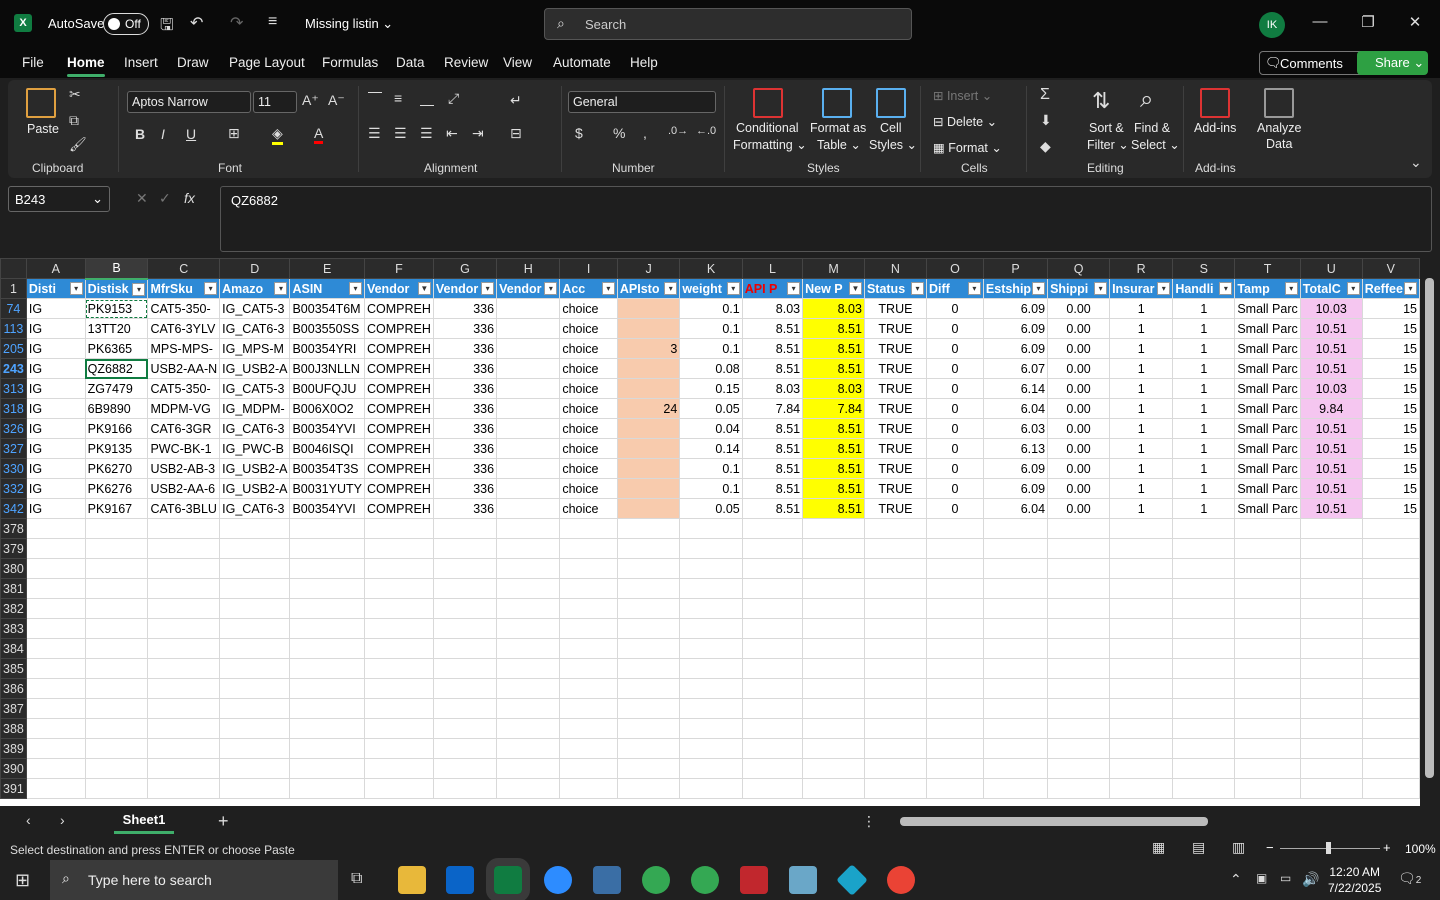 The image size is (1440, 900). What do you see at coordinates (141, 62) in the screenshot?
I see `tab-insert: Insert` at bounding box center [141, 62].